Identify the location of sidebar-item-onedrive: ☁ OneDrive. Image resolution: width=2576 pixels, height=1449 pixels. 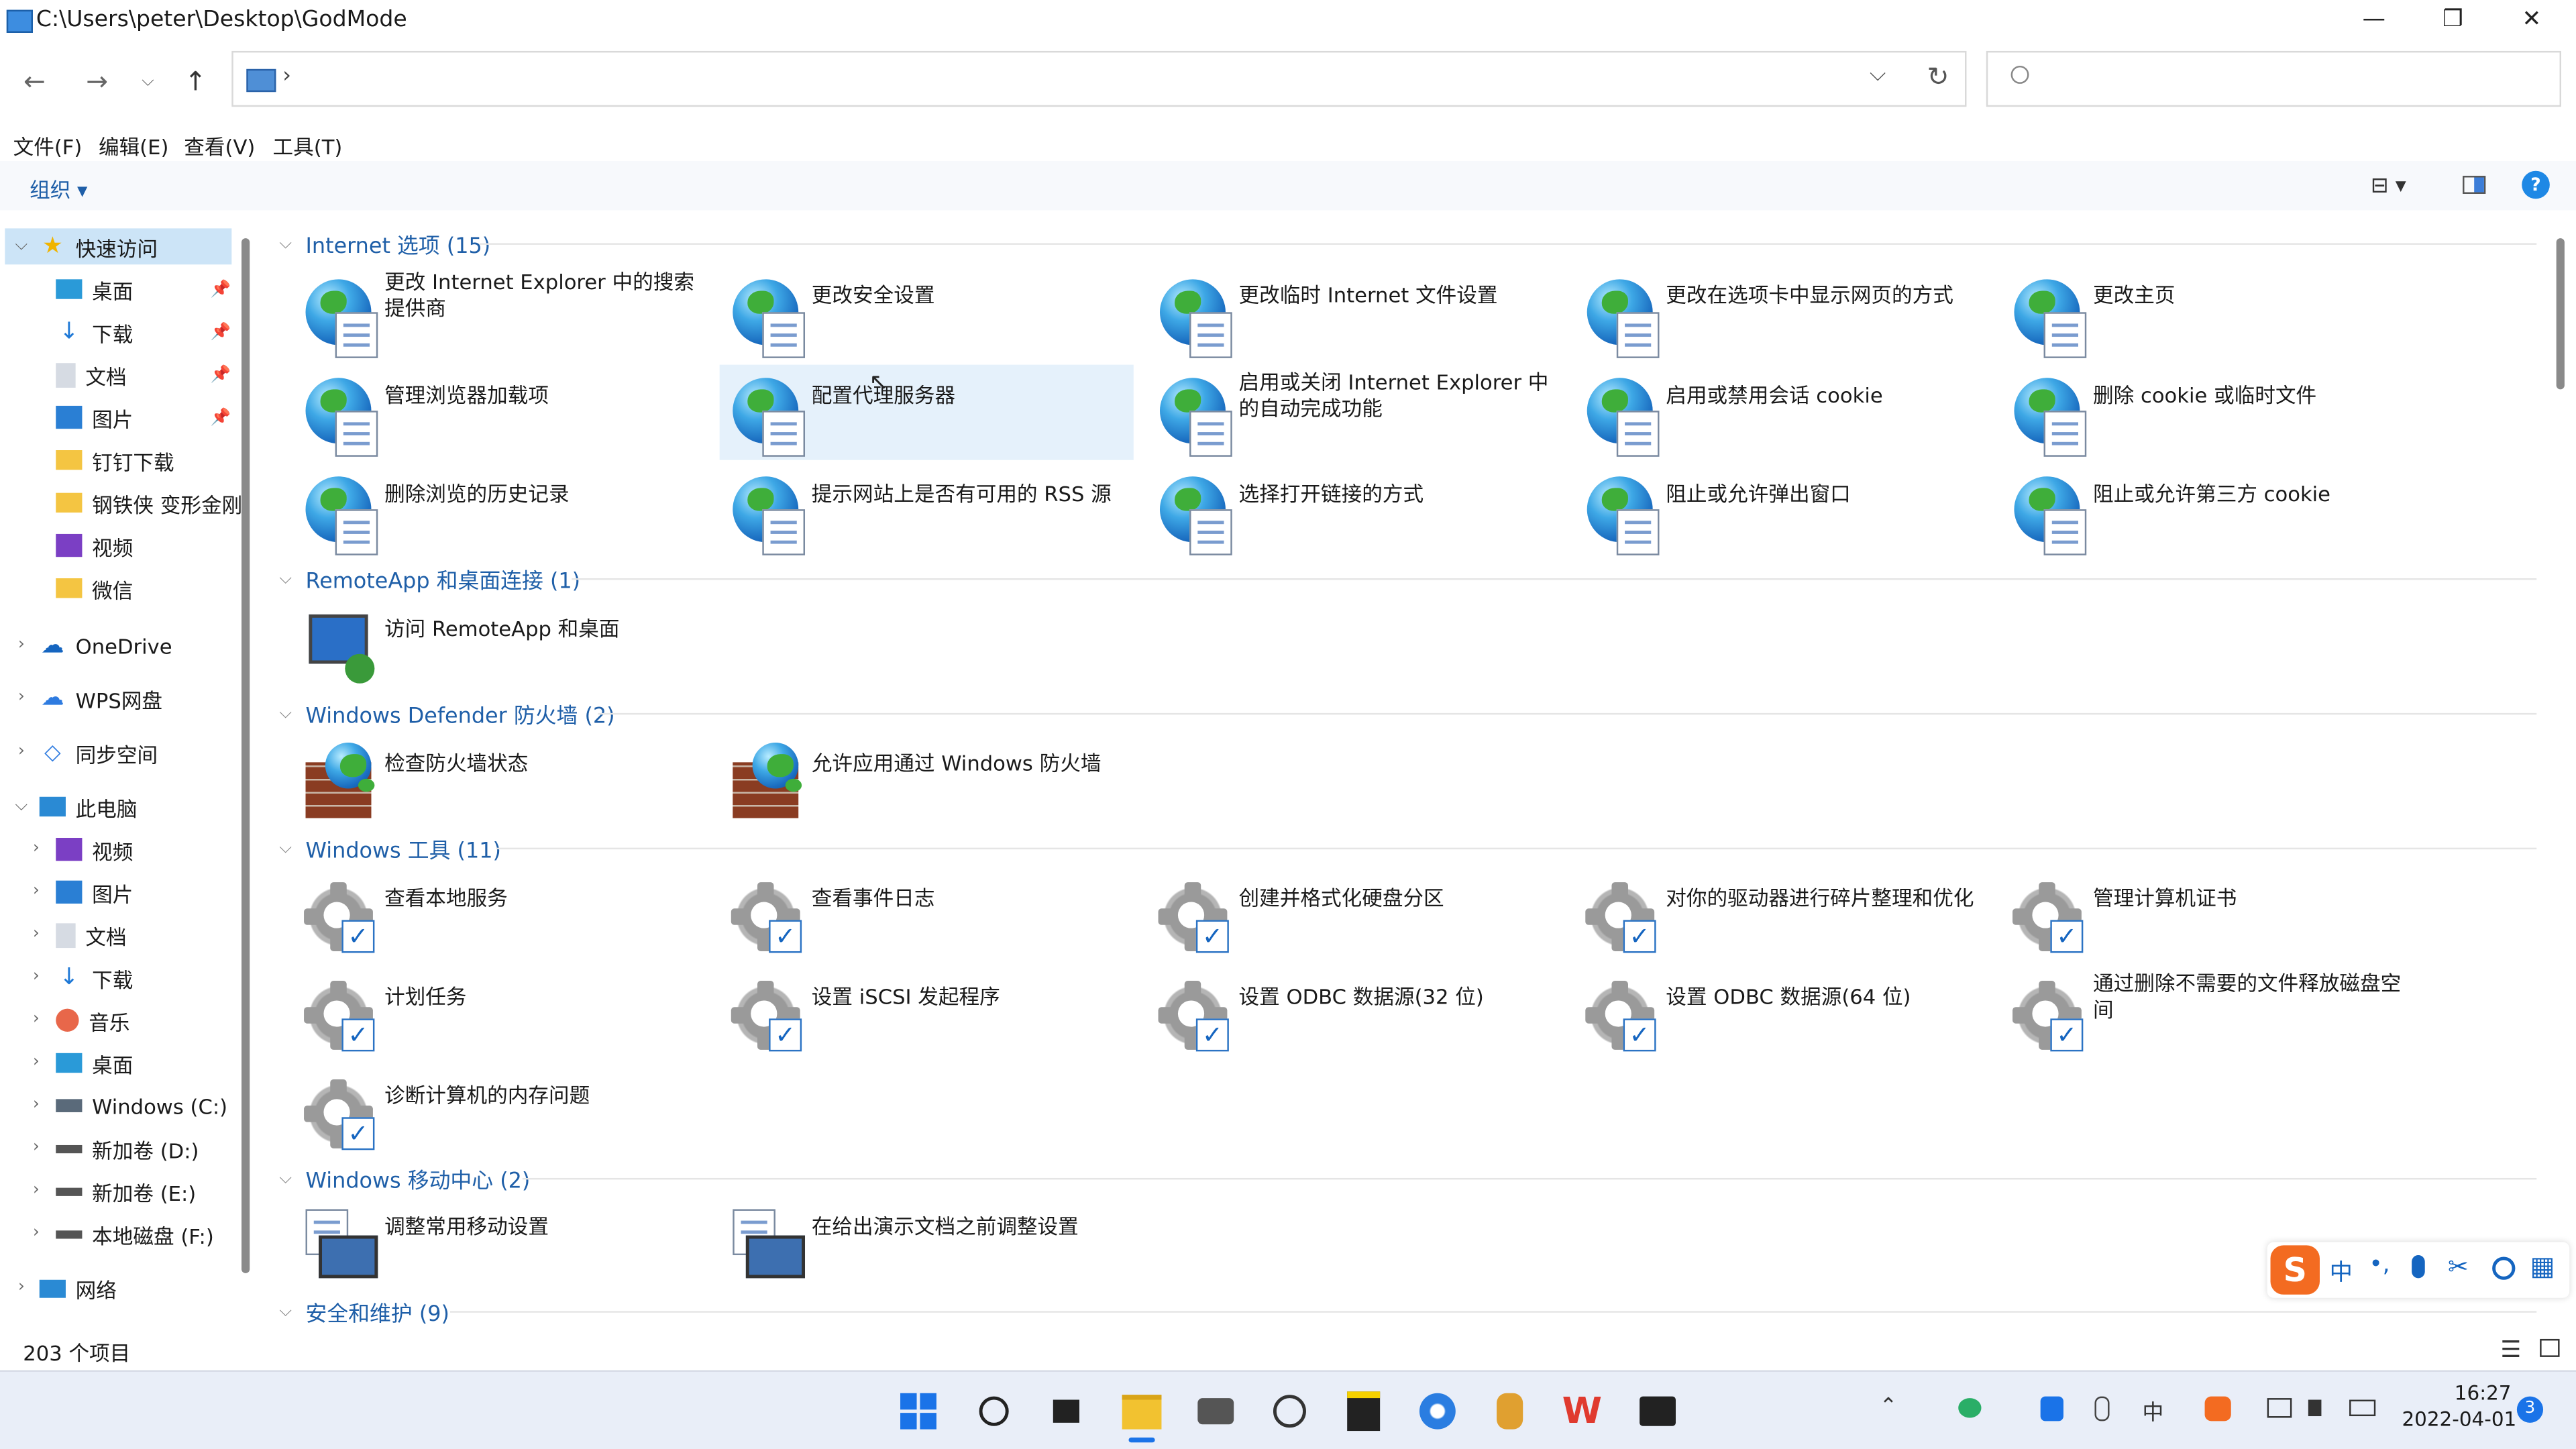
(106, 645).